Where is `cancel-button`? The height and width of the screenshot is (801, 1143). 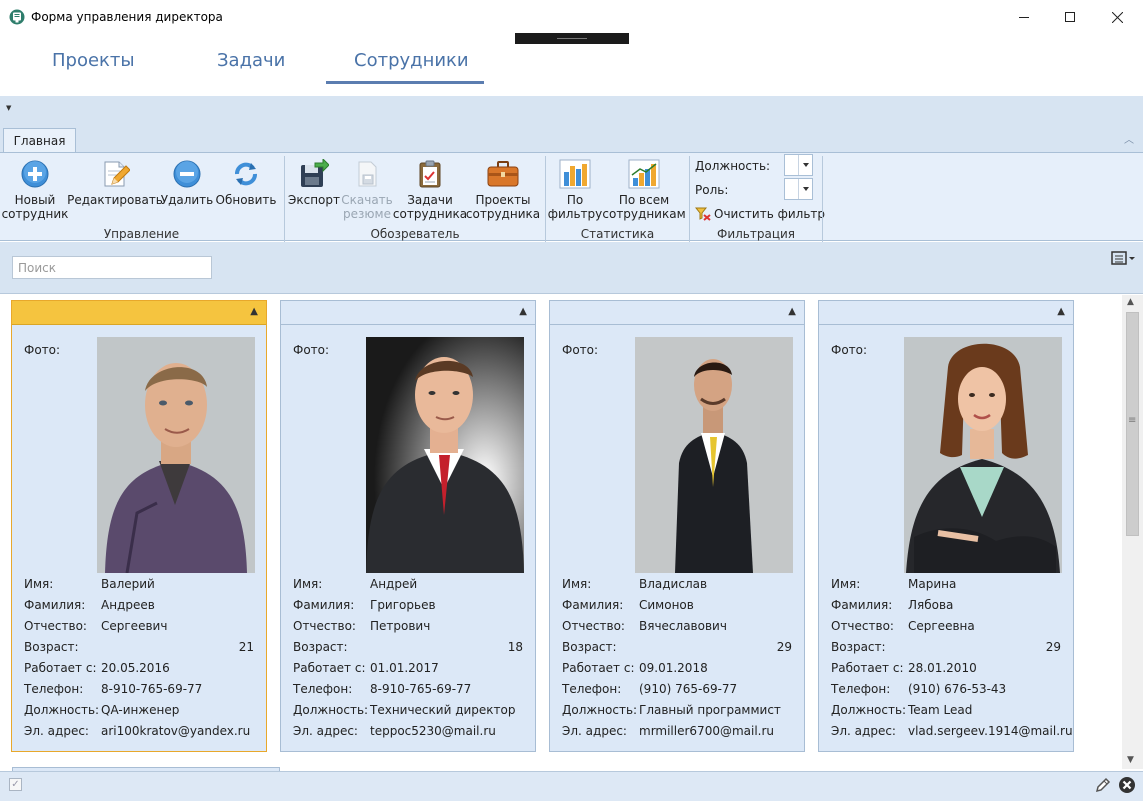 cancel-button is located at coordinates (1127, 786).